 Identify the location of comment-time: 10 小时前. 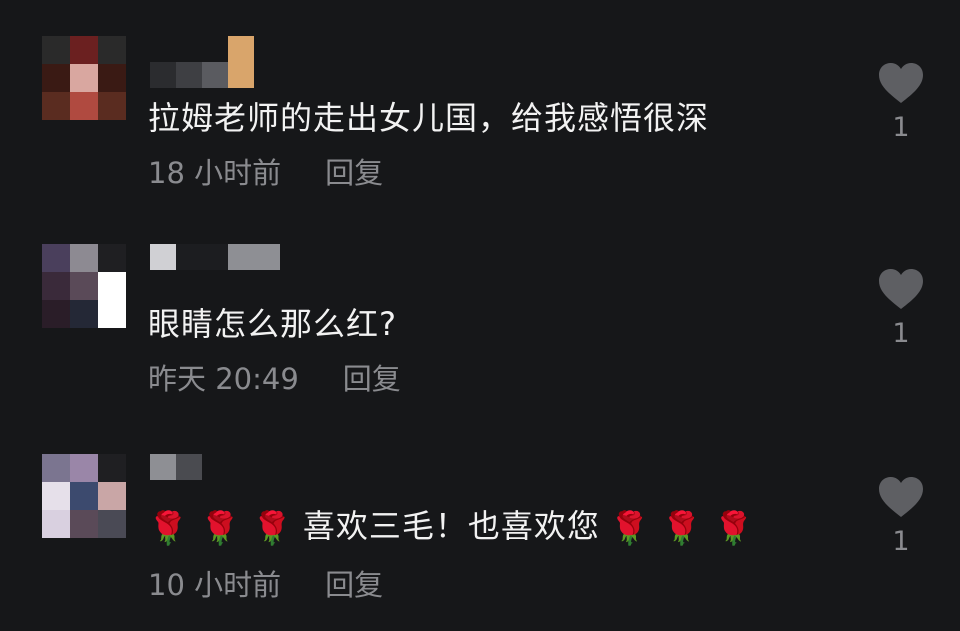
(215, 585).